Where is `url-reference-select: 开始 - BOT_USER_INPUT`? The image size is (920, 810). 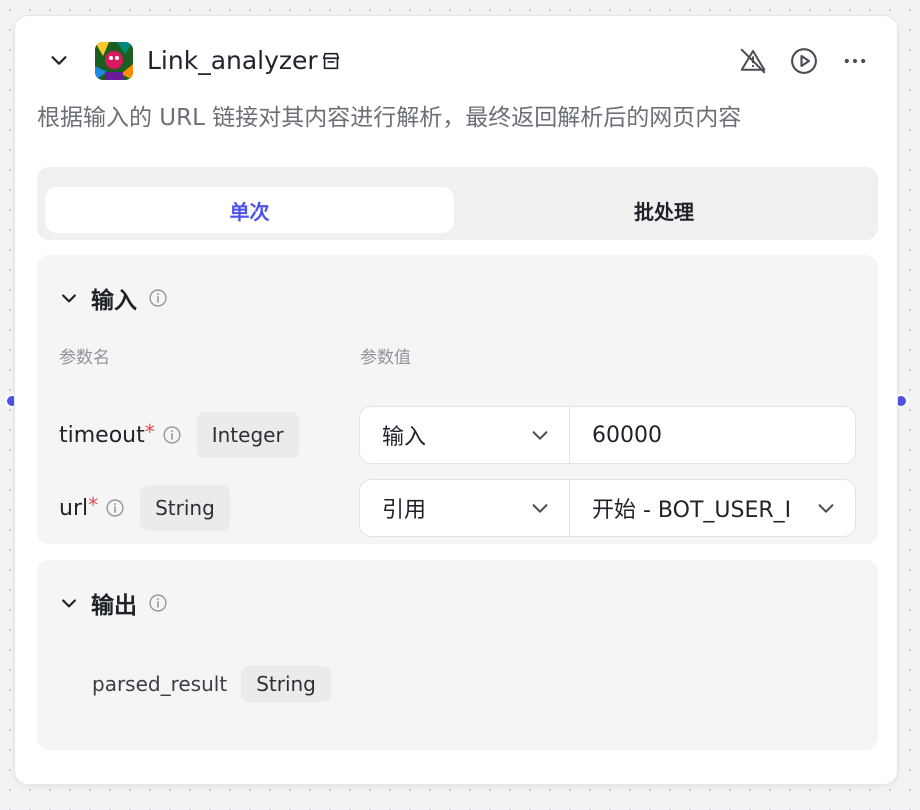
url-reference-select: 开始 - BOT_USER_INPUT is located at coordinates (712, 508).